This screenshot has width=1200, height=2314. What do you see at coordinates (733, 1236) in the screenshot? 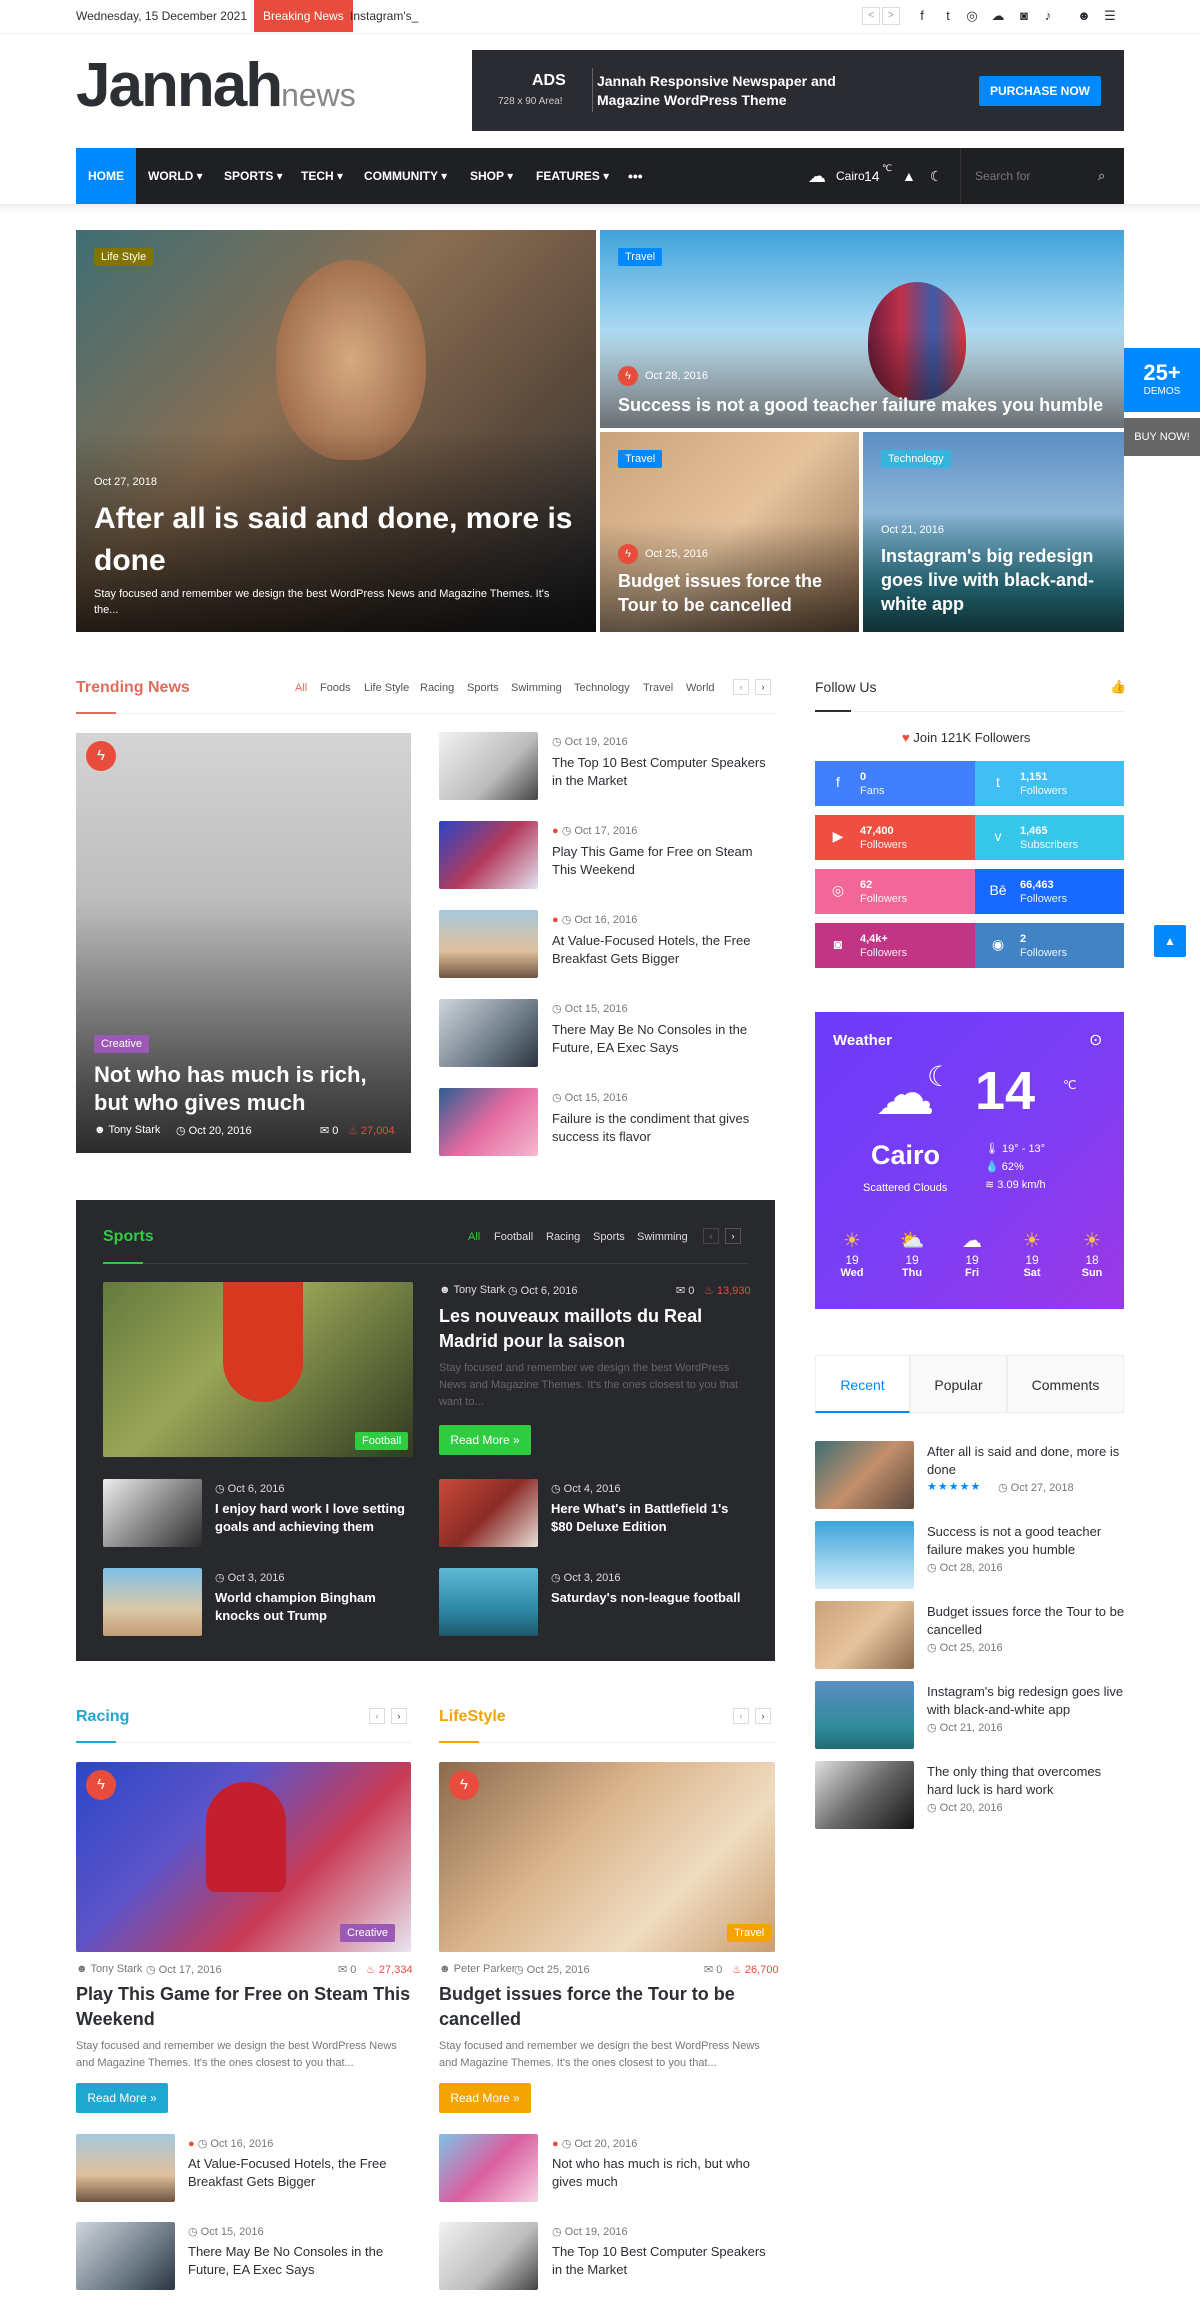
I see `sports-next-button: ›` at bounding box center [733, 1236].